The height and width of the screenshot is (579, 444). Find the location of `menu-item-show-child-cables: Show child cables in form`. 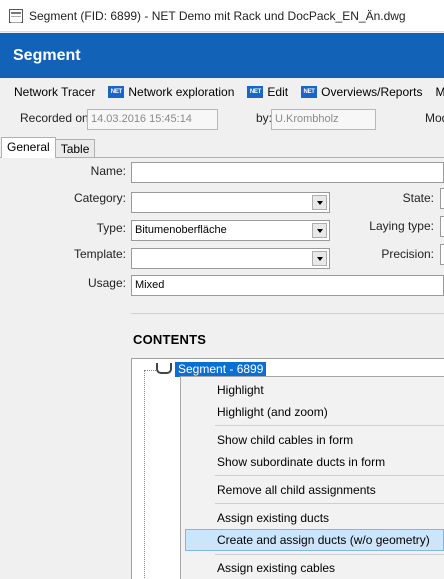

menu-item-show-child-cables: Show child cables in form is located at coordinates (314, 440).